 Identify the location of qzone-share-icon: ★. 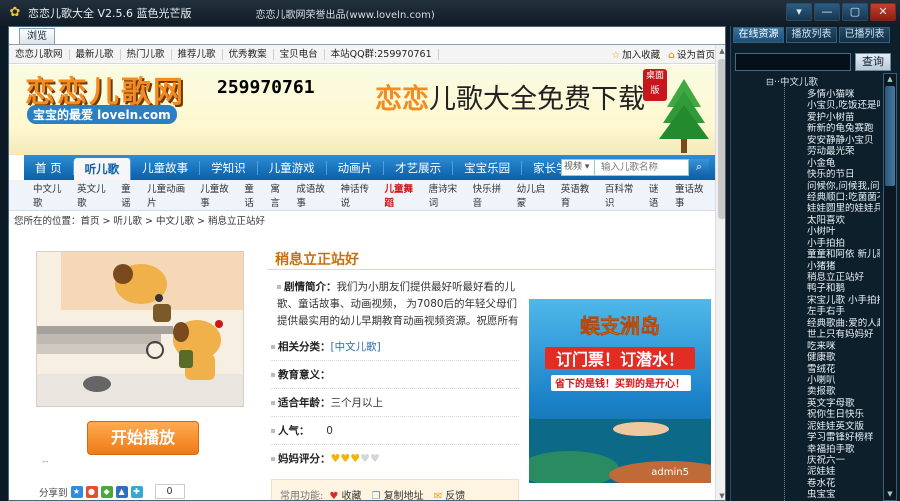
(76, 491).